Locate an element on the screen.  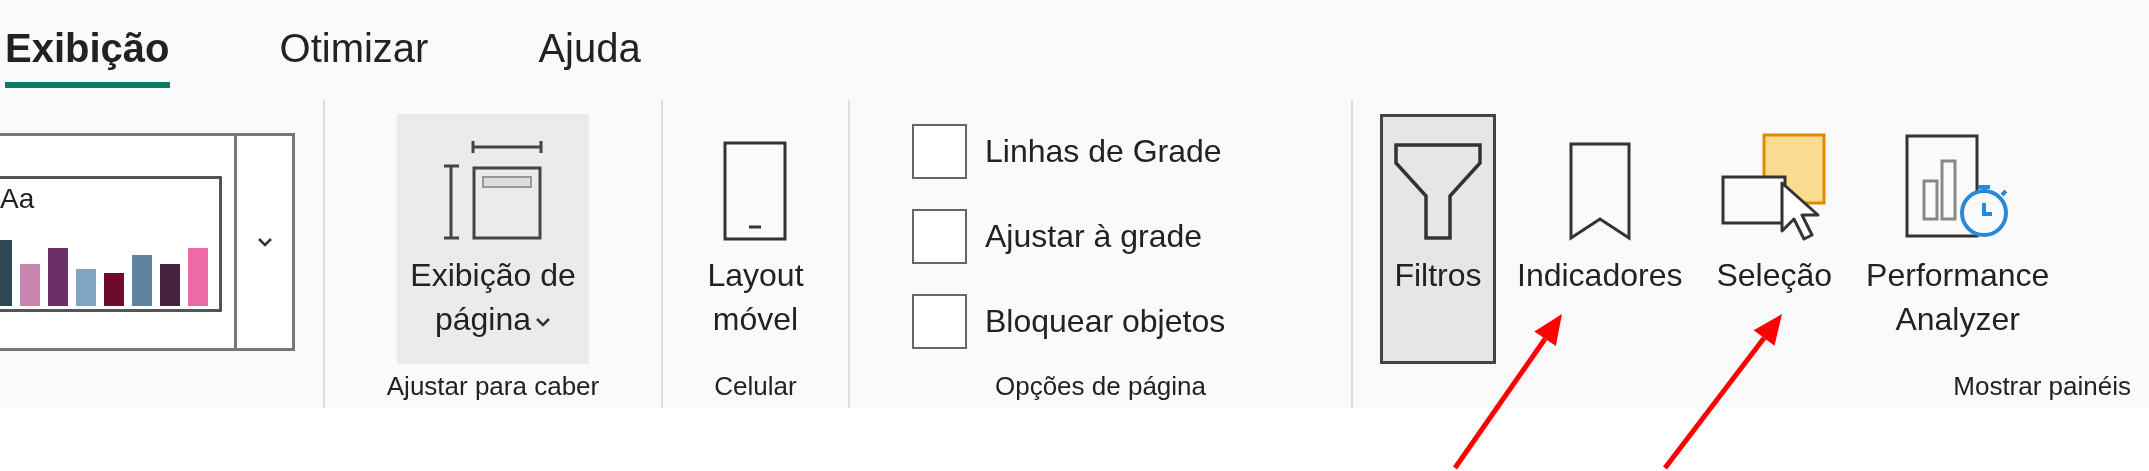
group-label: Opções de página is located at coordinates (1100, 386).